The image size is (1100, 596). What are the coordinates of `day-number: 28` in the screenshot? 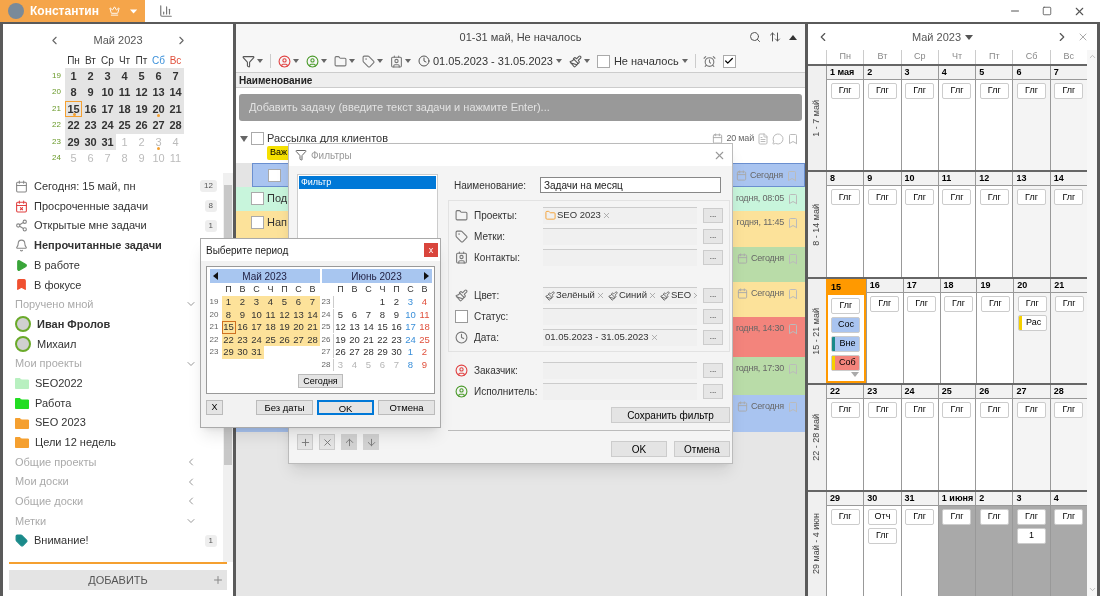 It's located at (1068, 392).